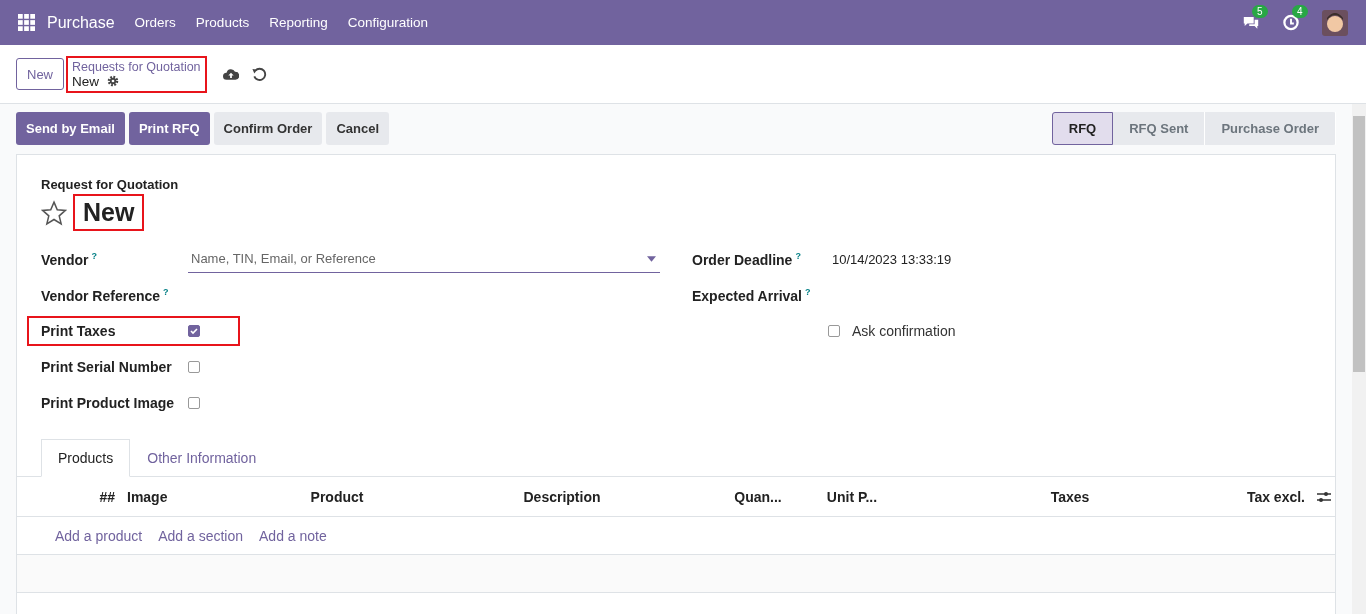 The image size is (1366, 614). I want to click on field-label: Vendor $^{?}$, so click(69, 259).